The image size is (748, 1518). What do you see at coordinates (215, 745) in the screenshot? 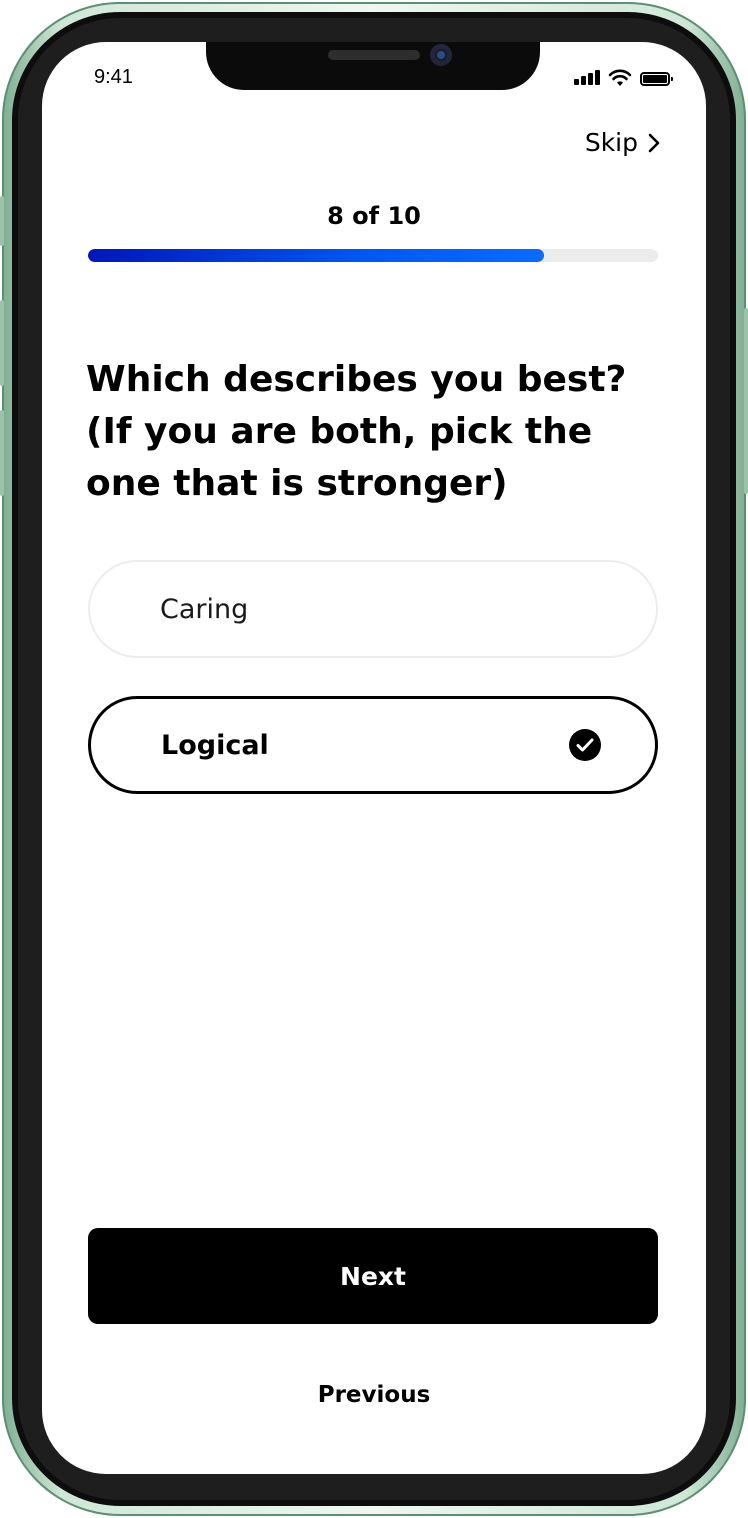
I see `option-label: Logical` at bounding box center [215, 745].